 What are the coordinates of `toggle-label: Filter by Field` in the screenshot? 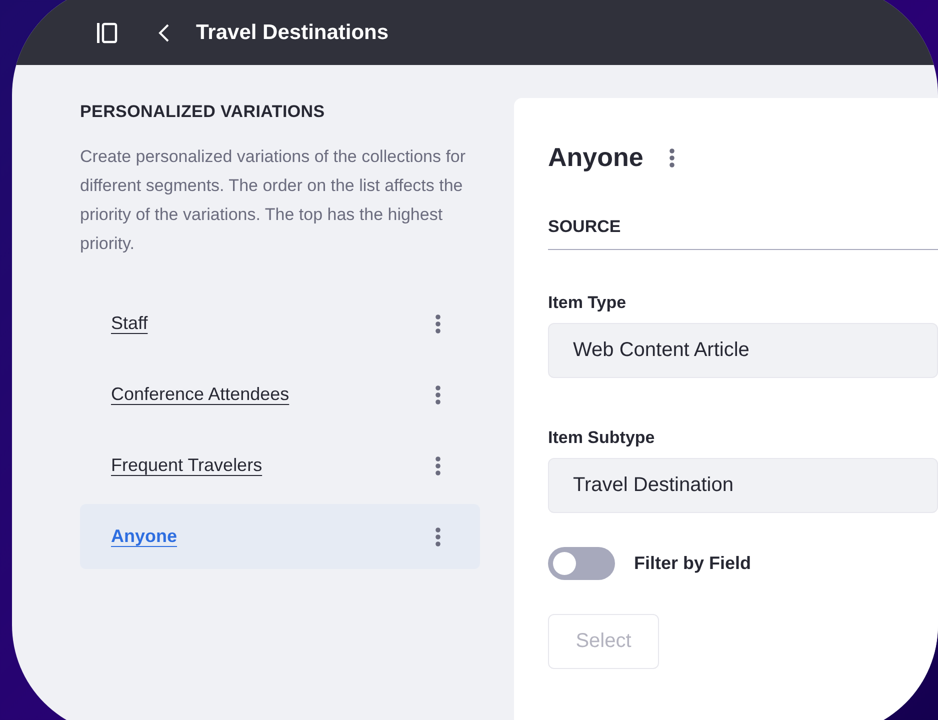 It's located at (693, 563).